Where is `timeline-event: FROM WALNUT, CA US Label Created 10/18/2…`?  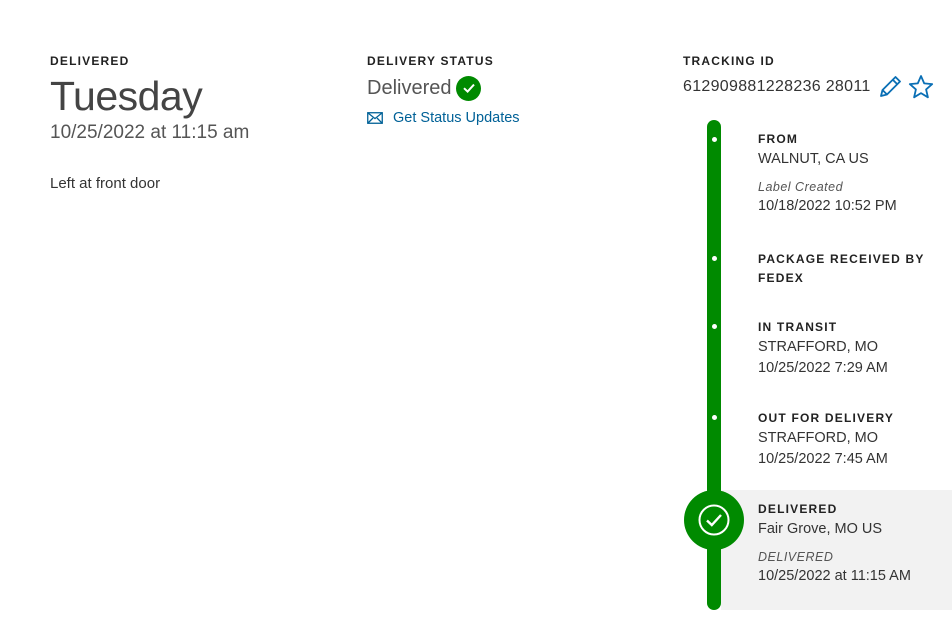
timeline-event: FROM WALNUT, CA US Label Created 10/18/2… is located at coordinates (853, 173).